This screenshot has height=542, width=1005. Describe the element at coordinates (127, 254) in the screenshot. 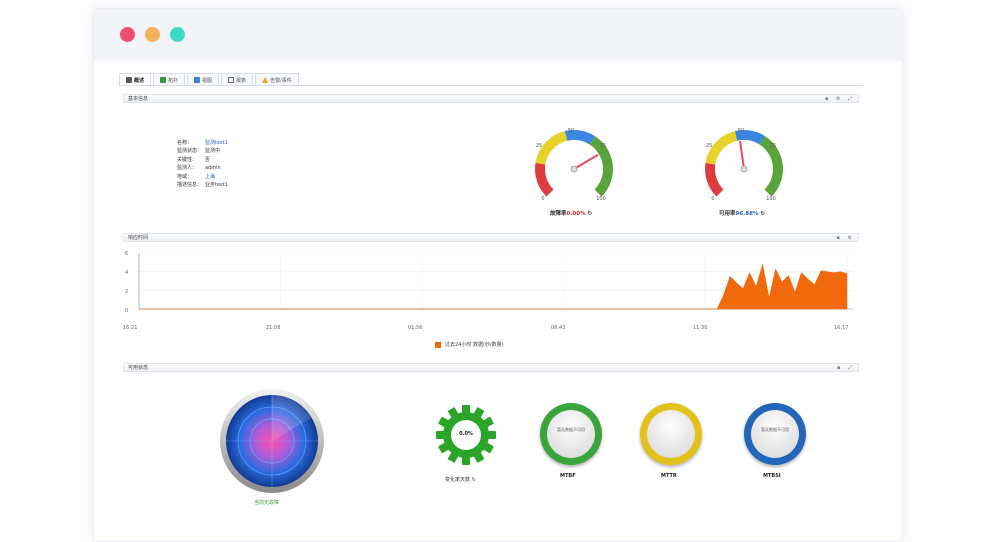

I see `y-tick-label: 6` at that location.